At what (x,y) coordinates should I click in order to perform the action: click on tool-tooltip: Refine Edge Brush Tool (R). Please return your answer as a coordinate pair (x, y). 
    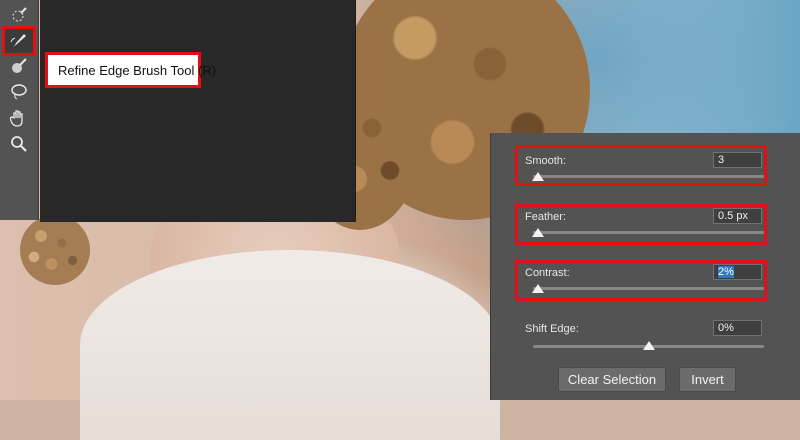
    Looking at the image, I should click on (130, 70).